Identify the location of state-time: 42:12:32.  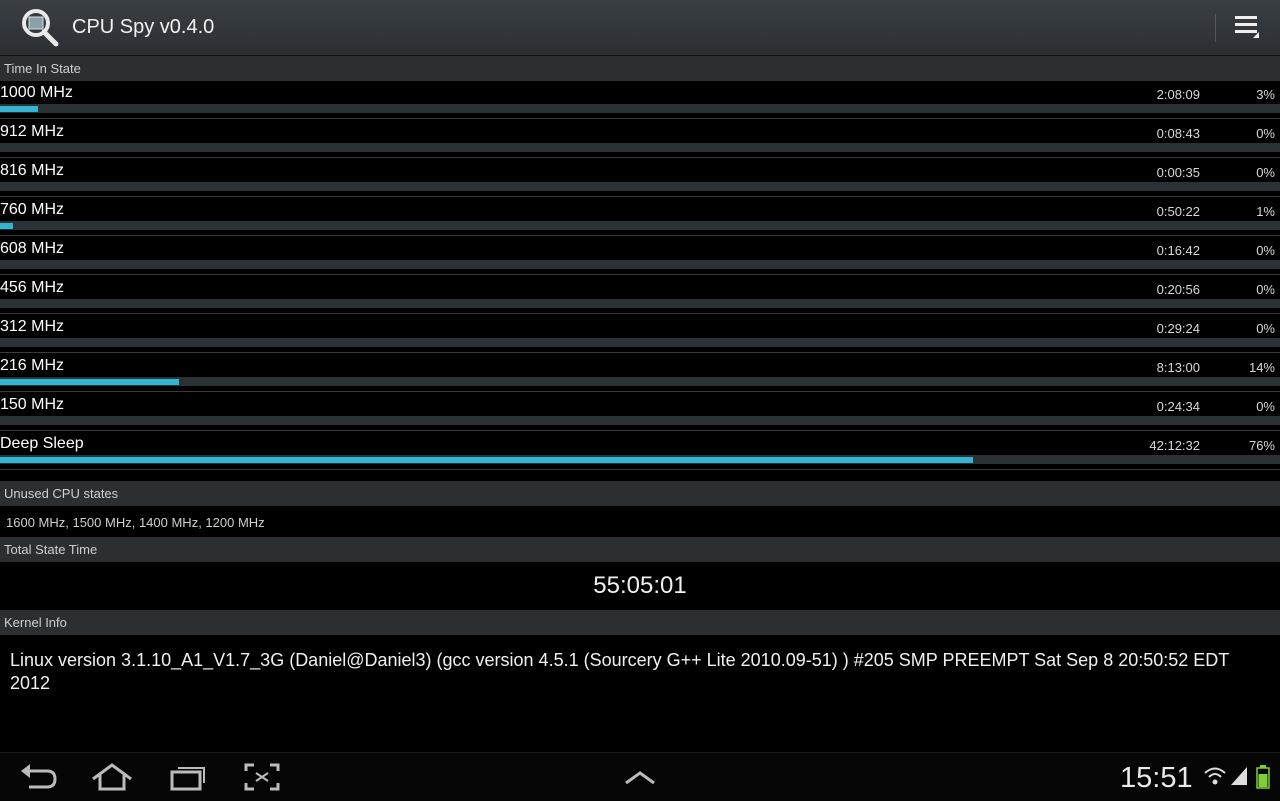
(1174, 445).